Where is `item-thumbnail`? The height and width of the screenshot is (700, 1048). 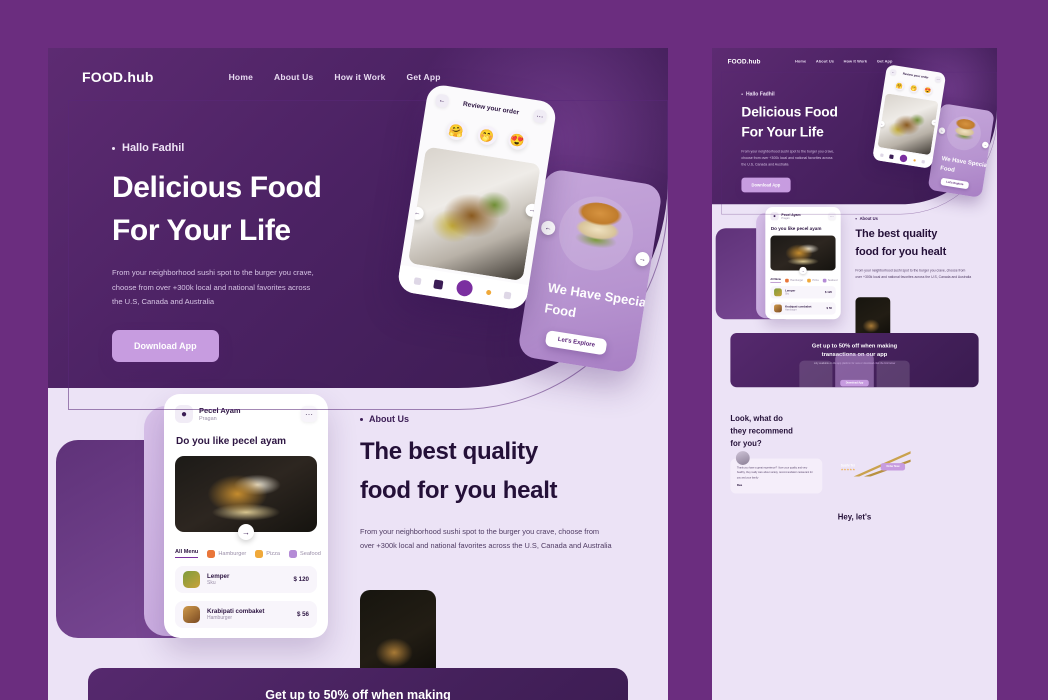
item-thumbnail is located at coordinates (191, 614).